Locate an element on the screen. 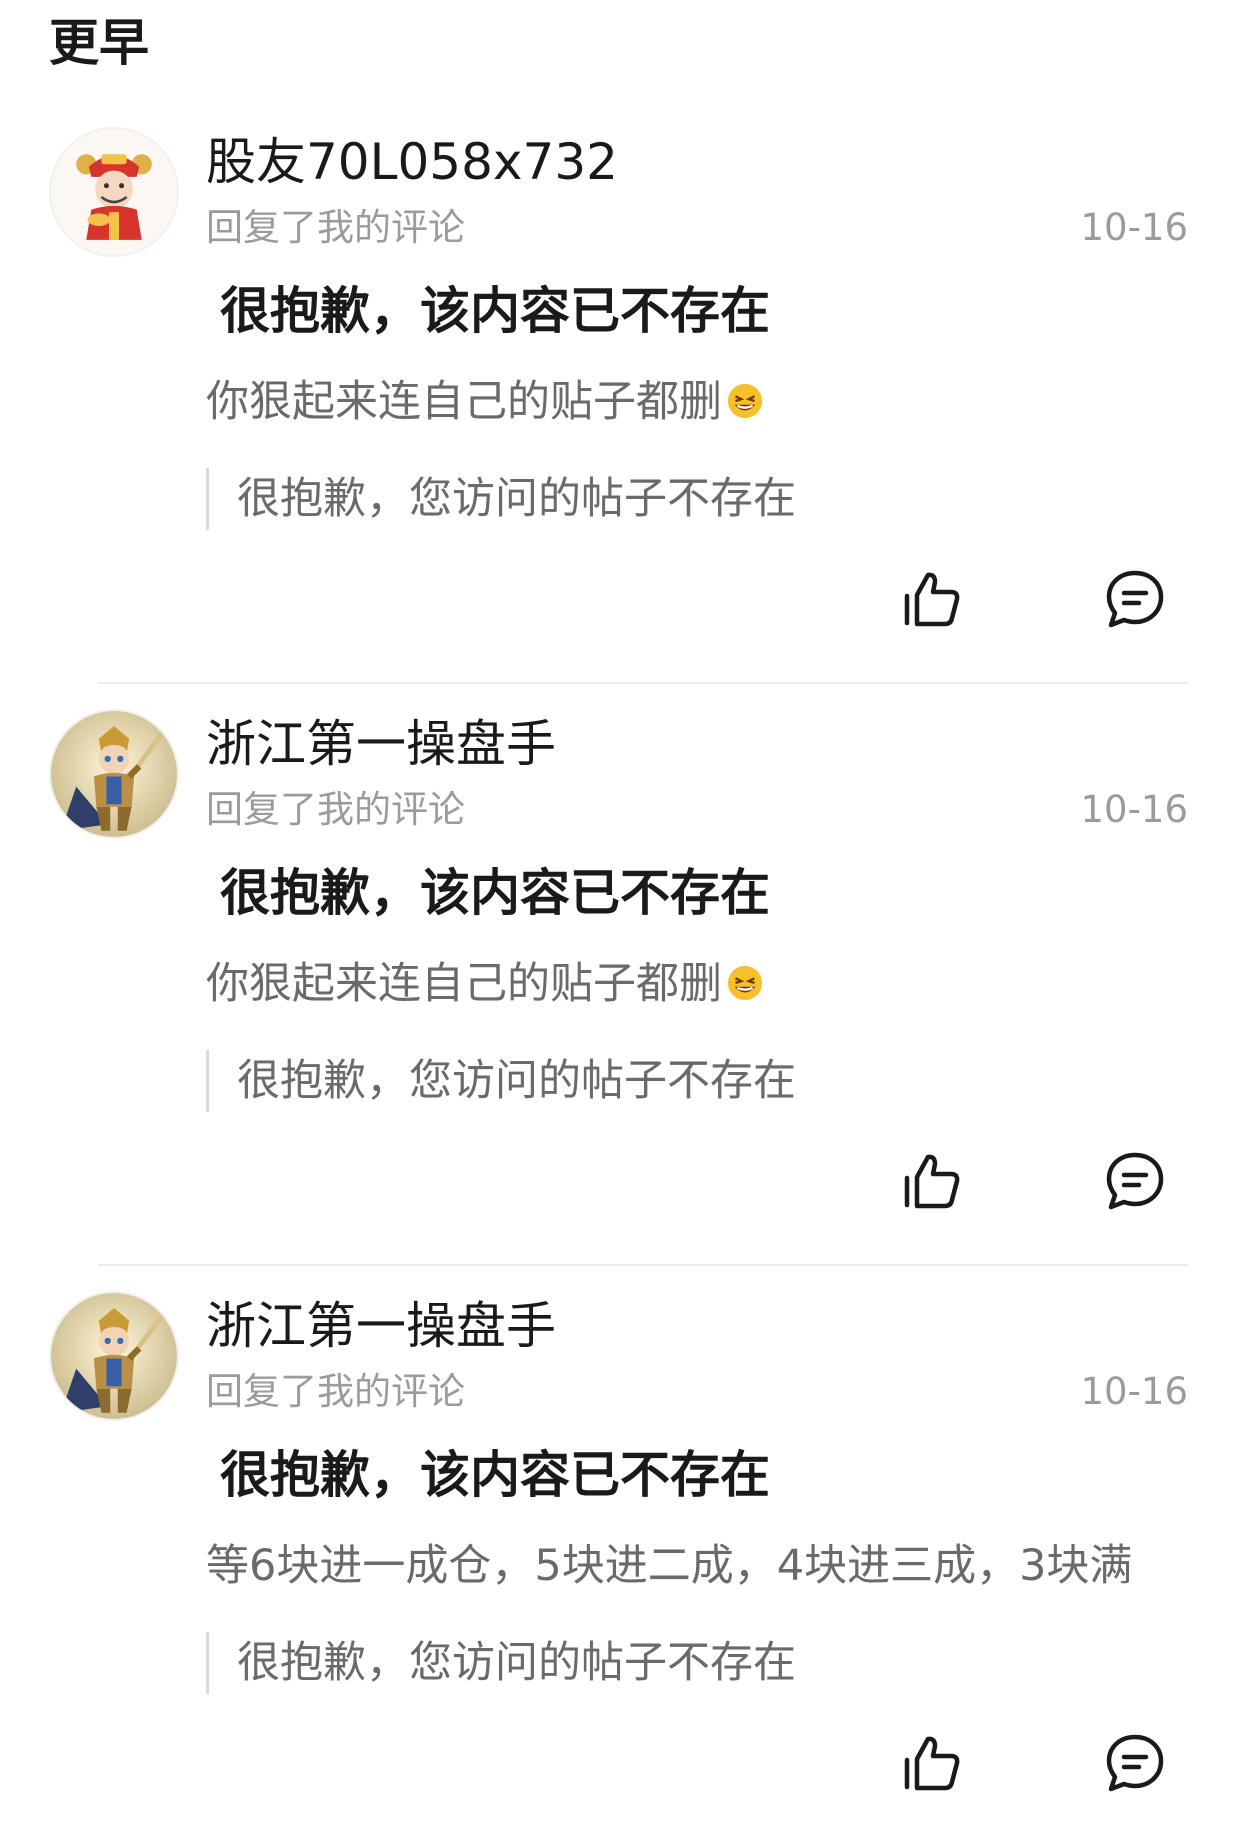  thumbs-up-icon is located at coordinates (932, 1763).